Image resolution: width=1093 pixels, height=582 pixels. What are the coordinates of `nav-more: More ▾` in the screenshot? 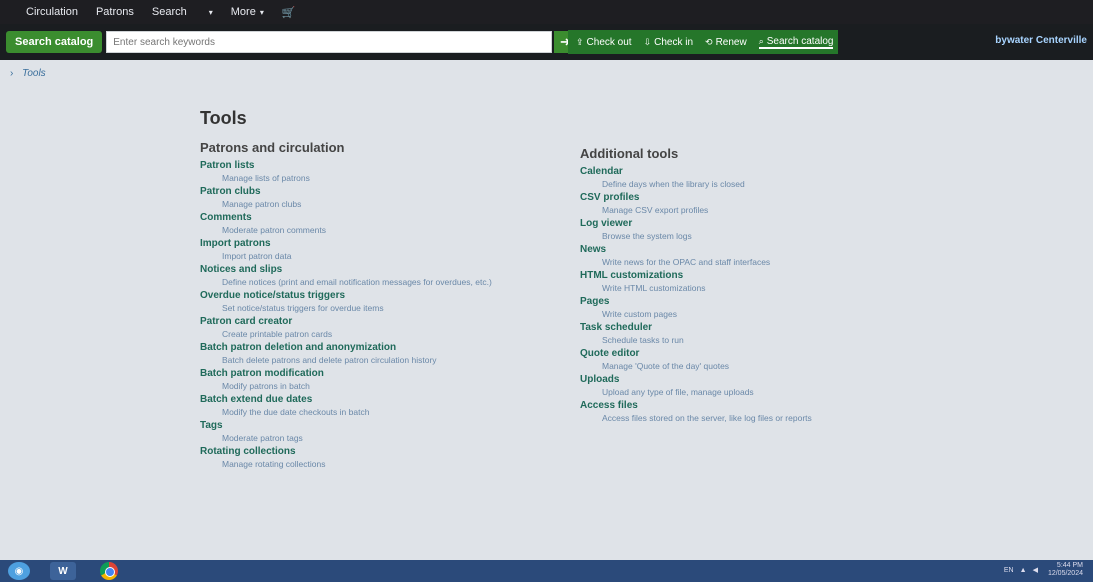 It's located at (247, 12).